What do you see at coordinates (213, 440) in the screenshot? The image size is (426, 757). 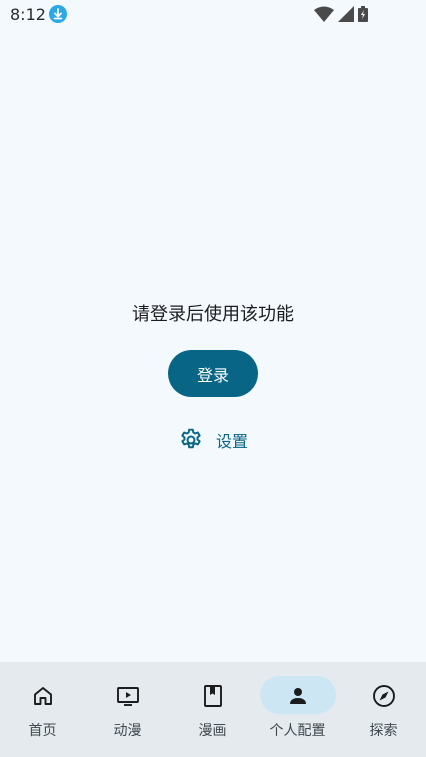 I see `settings-button: 设置` at bounding box center [213, 440].